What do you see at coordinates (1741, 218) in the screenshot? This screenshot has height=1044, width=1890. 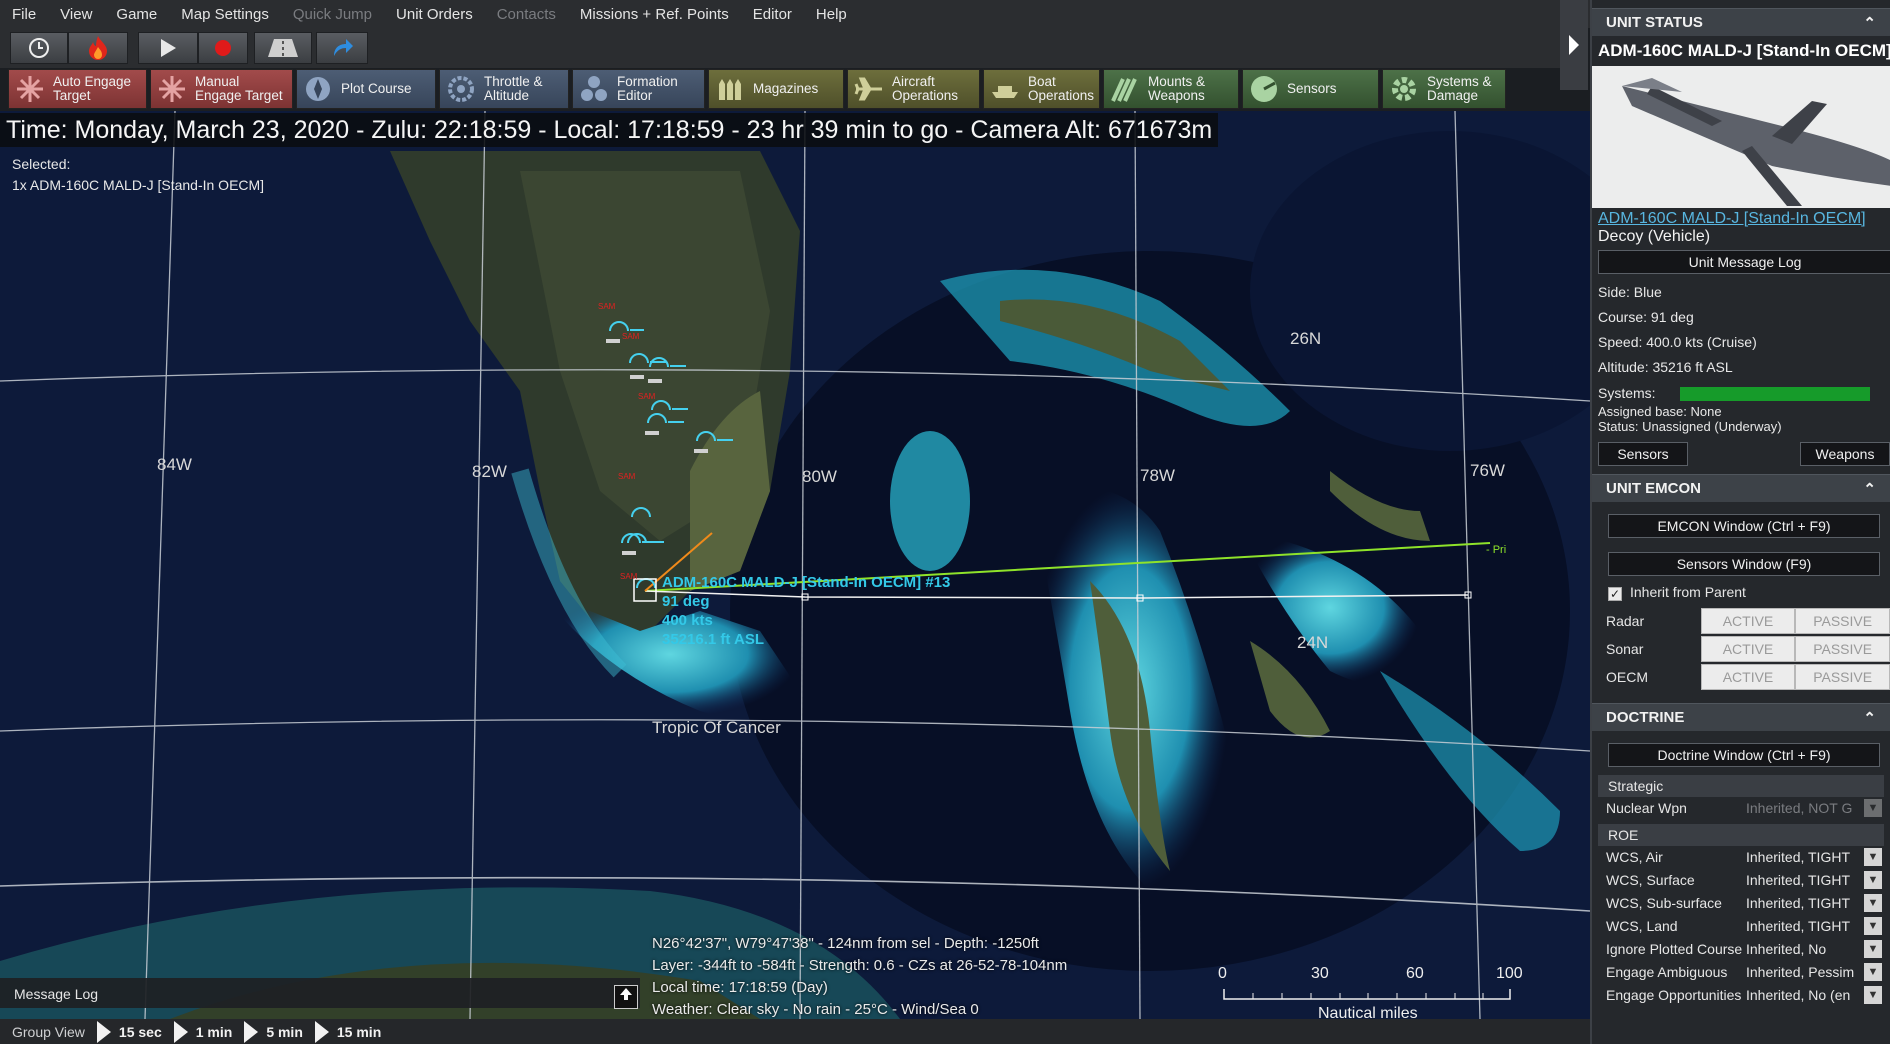 I see `unit-class-link: ADM-160C MALD-J [Stand-In OECM]` at bounding box center [1741, 218].